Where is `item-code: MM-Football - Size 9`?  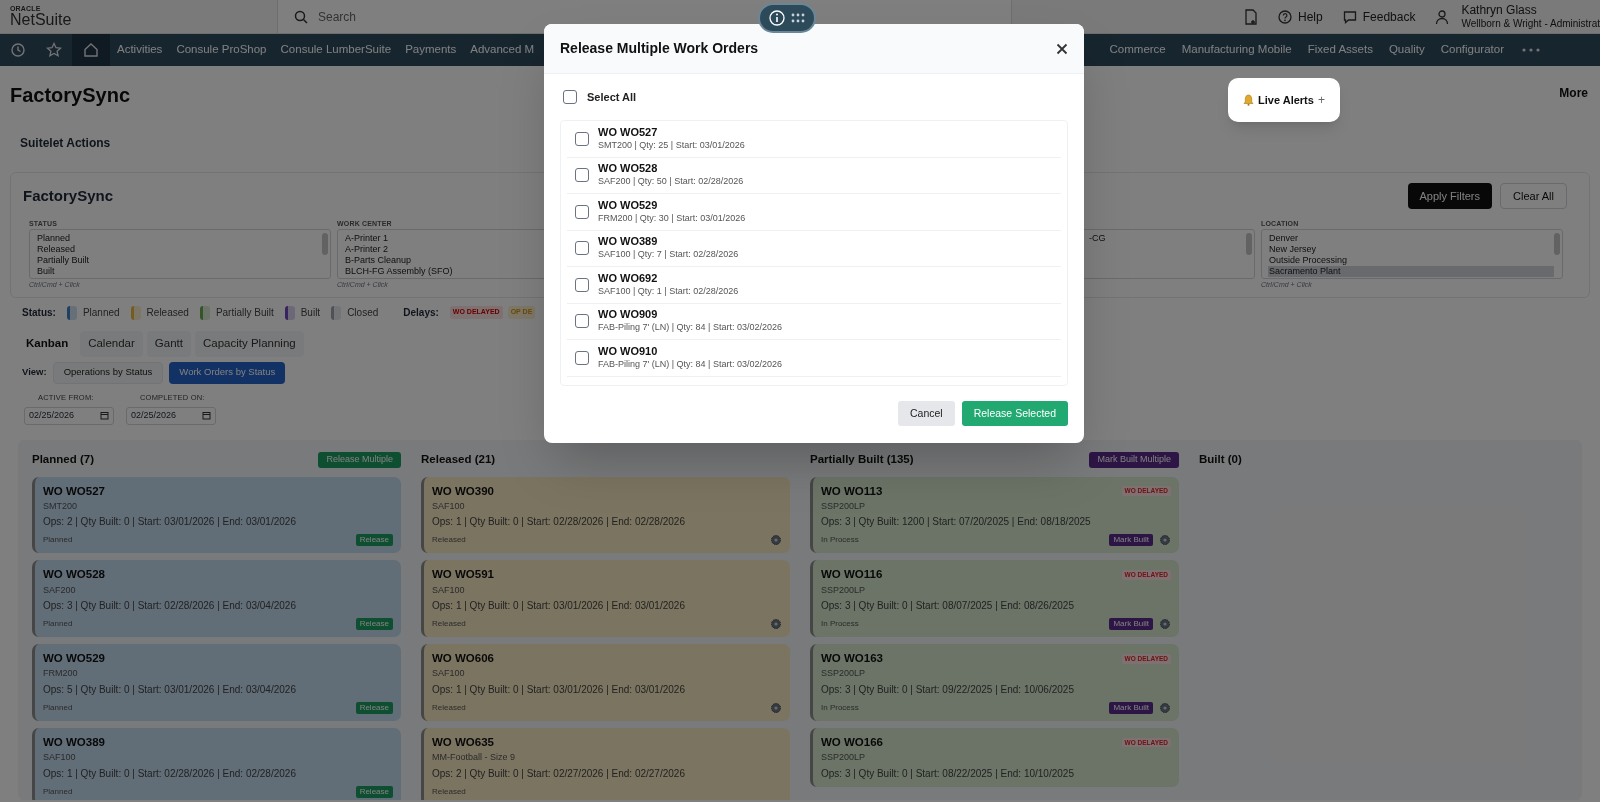 item-code: MM-Football - Size 9 is located at coordinates (474, 757).